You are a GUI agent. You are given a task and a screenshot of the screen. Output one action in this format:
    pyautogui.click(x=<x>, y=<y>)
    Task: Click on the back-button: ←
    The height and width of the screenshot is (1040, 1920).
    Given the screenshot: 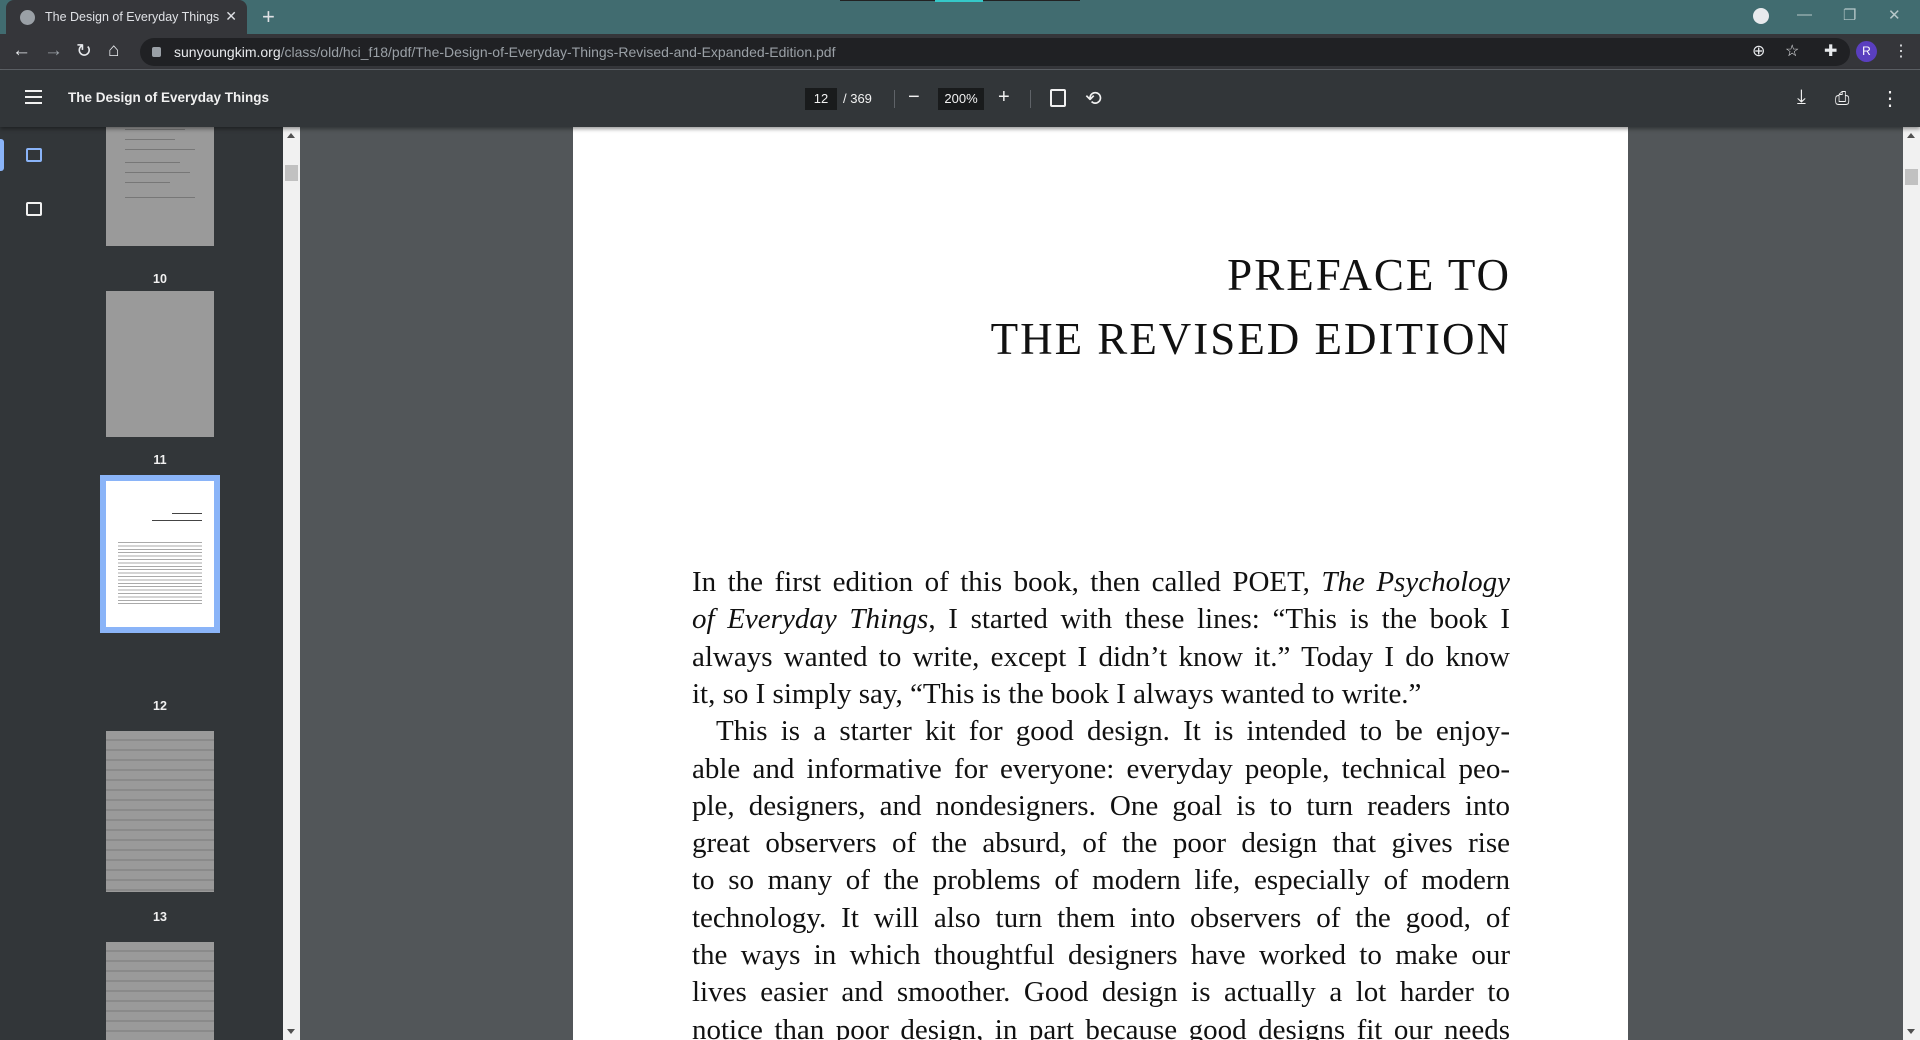 What is the action you would take?
    pyautogui.click(x=21, y=51)
    